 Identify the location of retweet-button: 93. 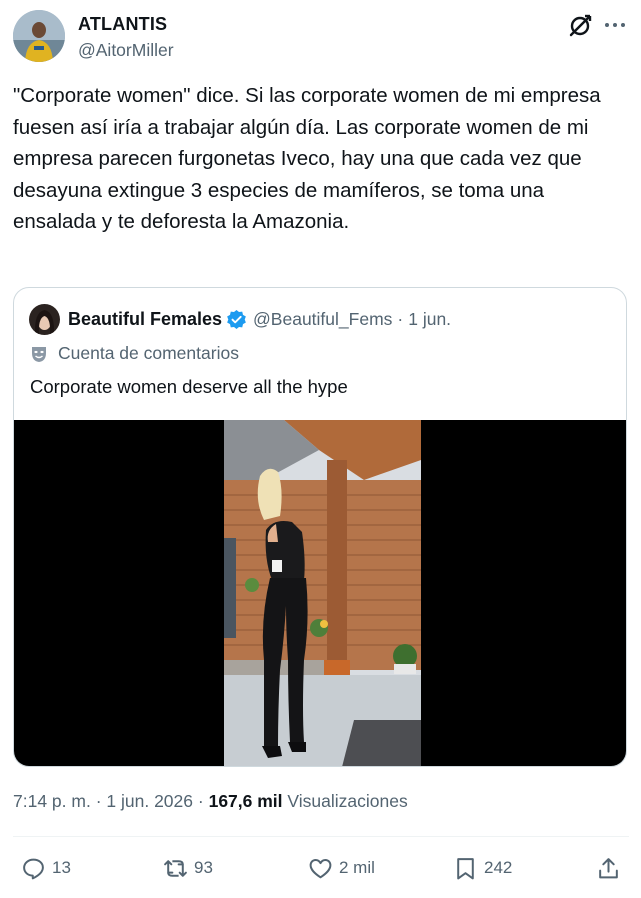
(188, 868).